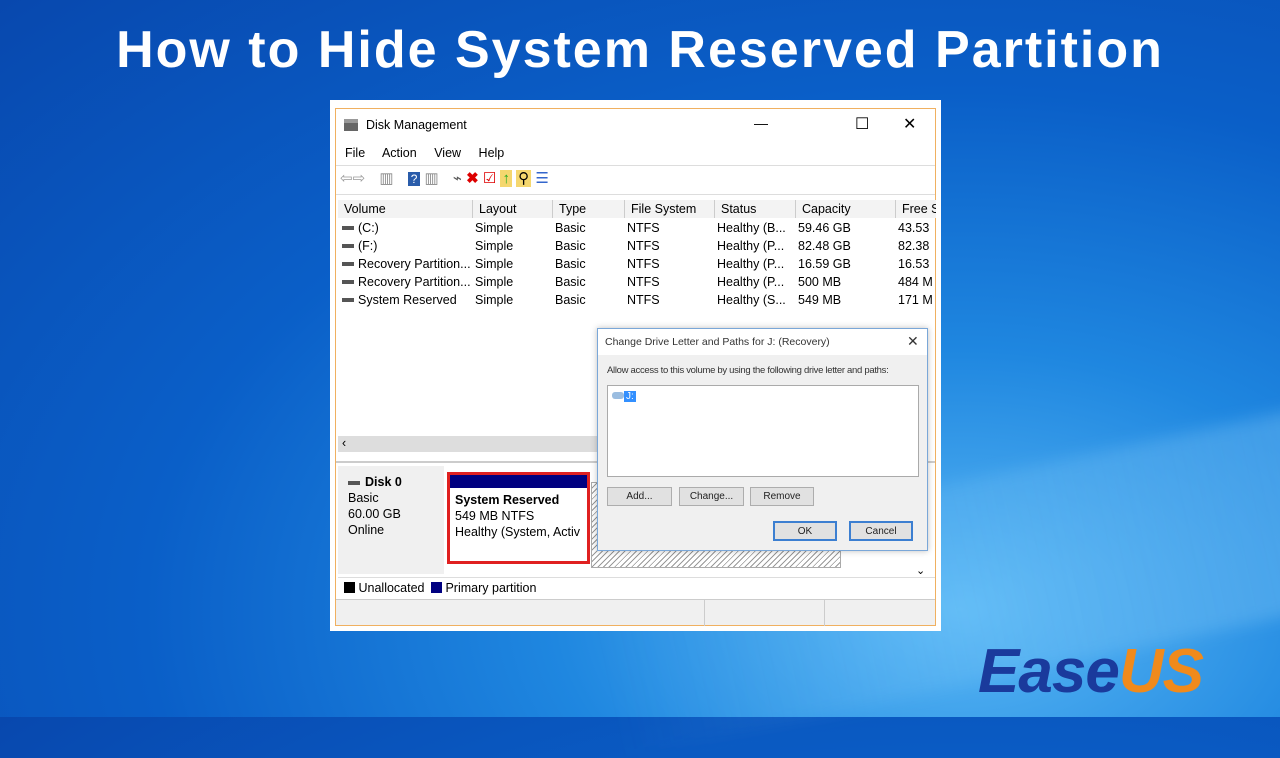 This screenshot has width=1280, height=758. What do you see at coordinates (824, 246) in the screenshot?
I see `cell: 82.48 GB` at bounding box center [824, 246].